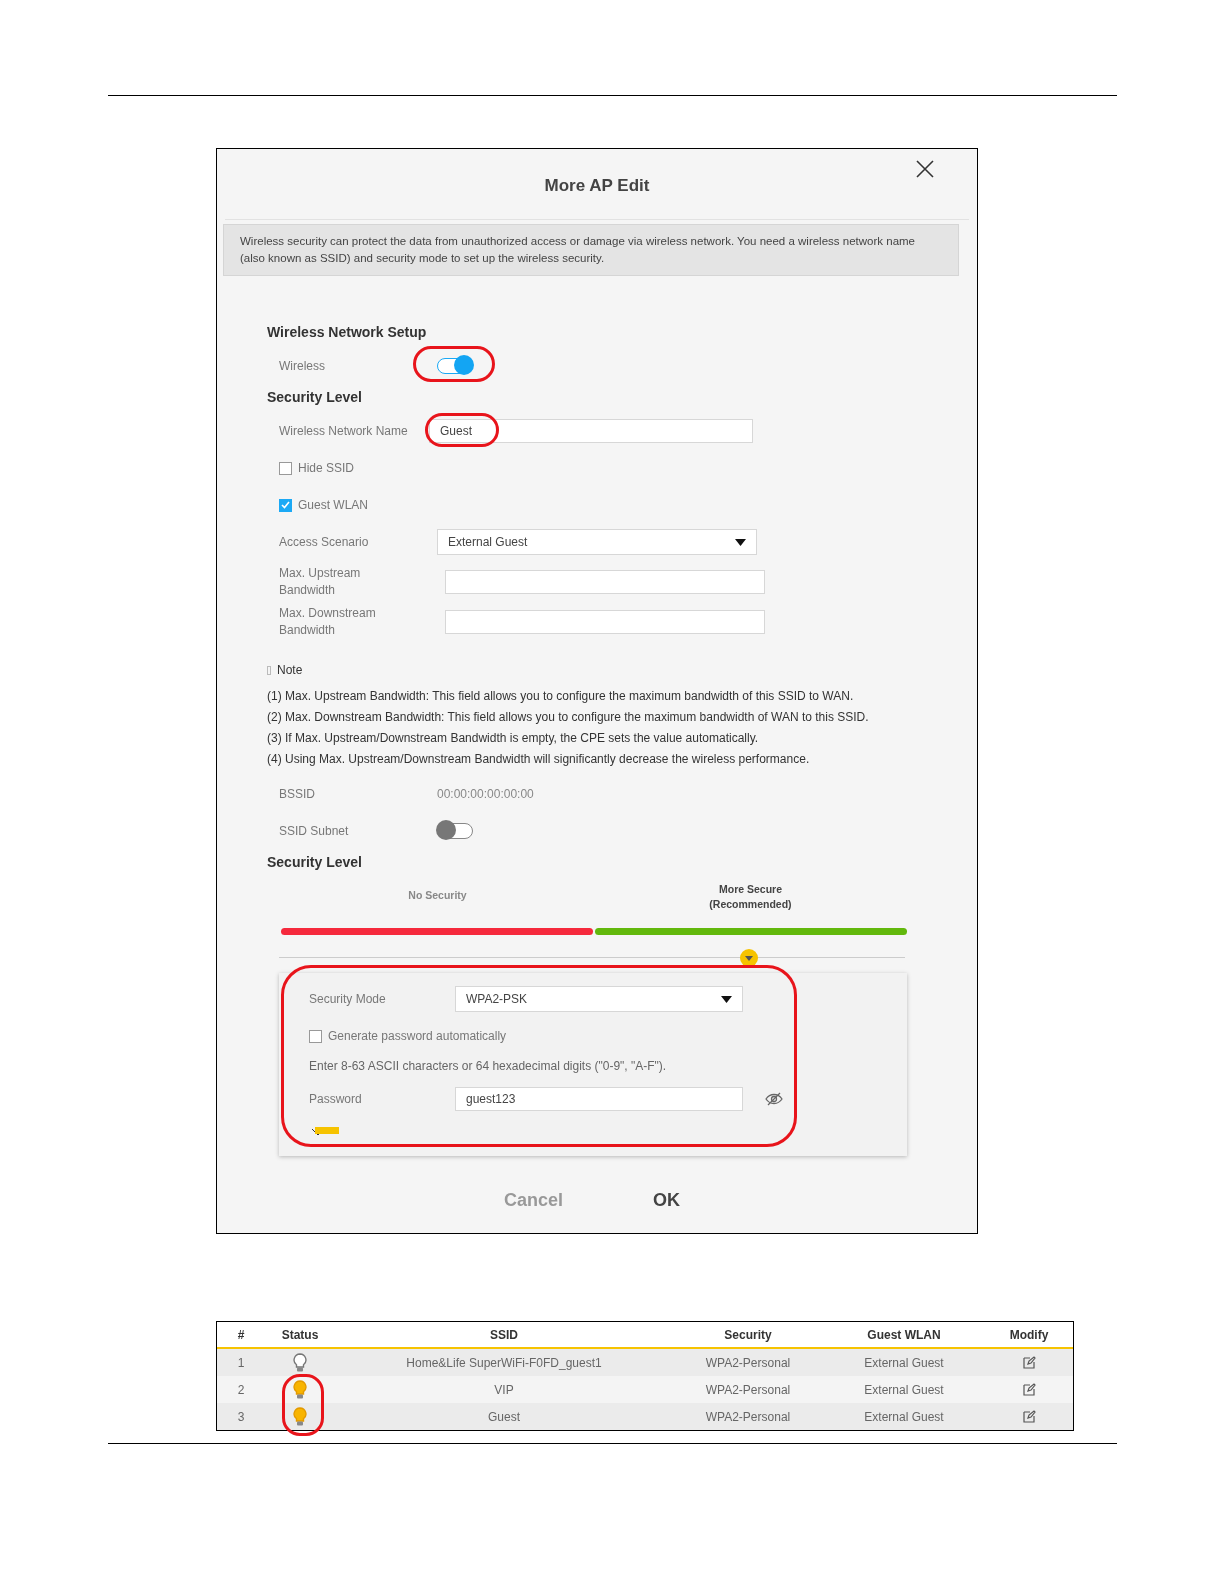 The image size is (1225, 1585). I want to click on field-label: SSID Subnet, so click(314, 831).